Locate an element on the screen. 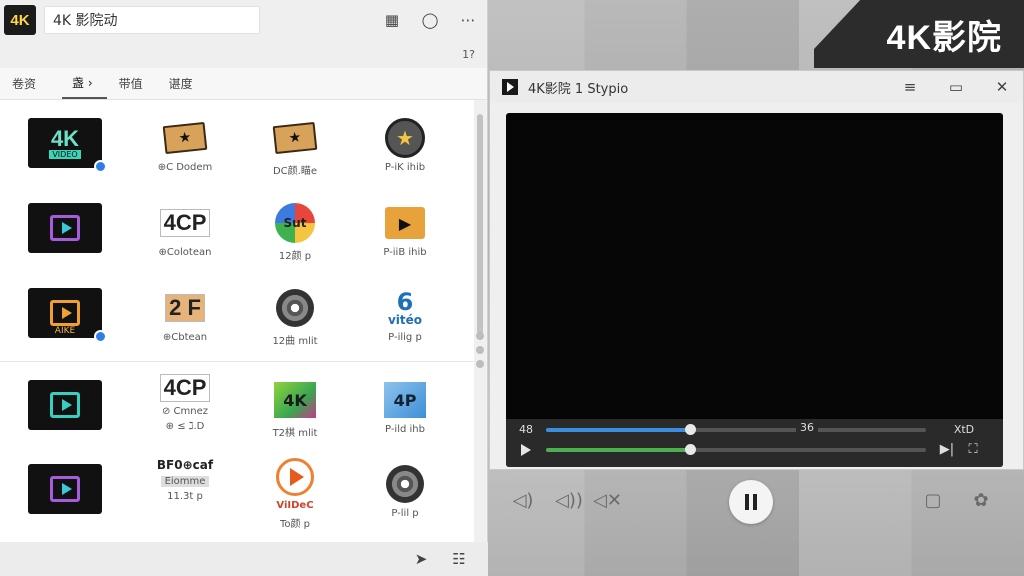 Image resolution: width=1024 pixels, height=576 pixels. app-item: 12曲 mlit is located at coordinates (295, 312).